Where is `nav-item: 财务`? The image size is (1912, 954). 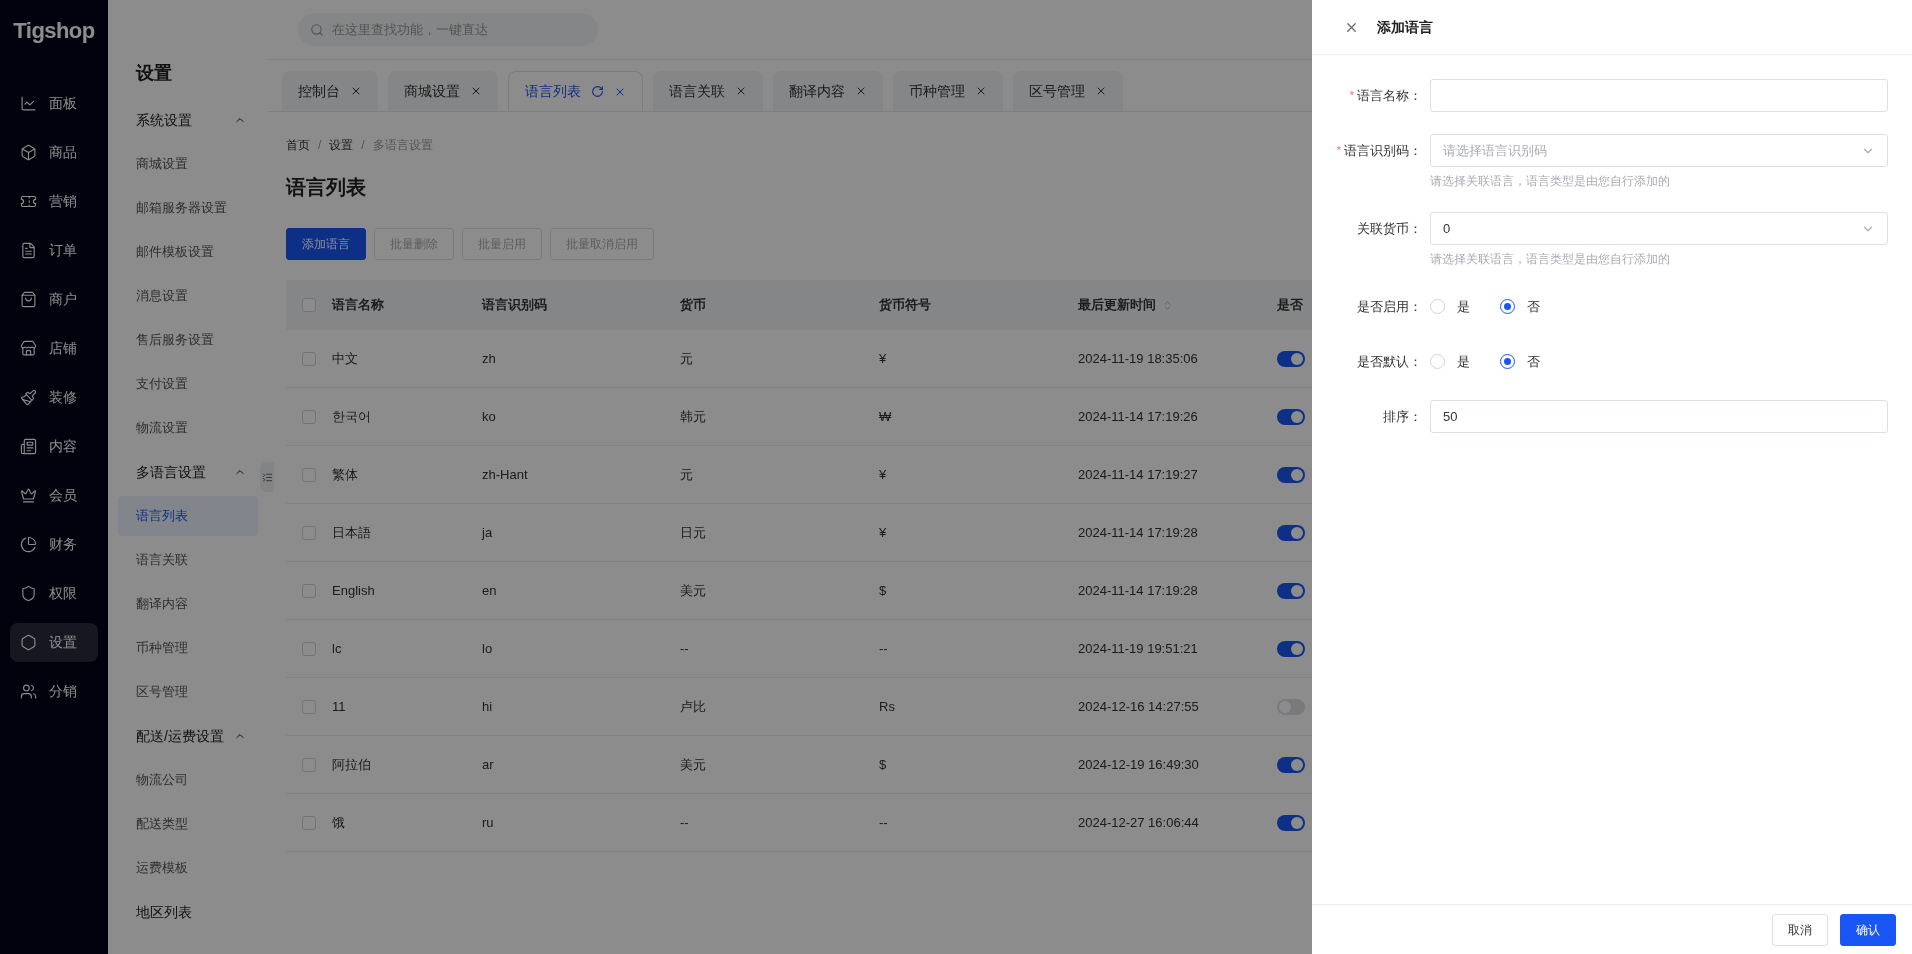
nav-item: 财务 is located at coordinates (54, 544).